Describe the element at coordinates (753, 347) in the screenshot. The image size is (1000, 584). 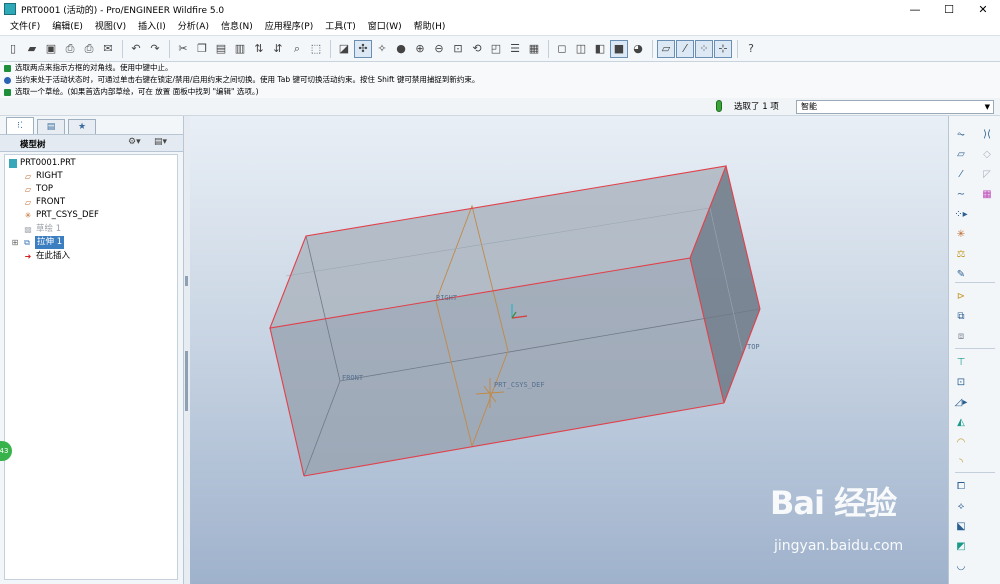
I see `datum-label-top: TOP` at that location.